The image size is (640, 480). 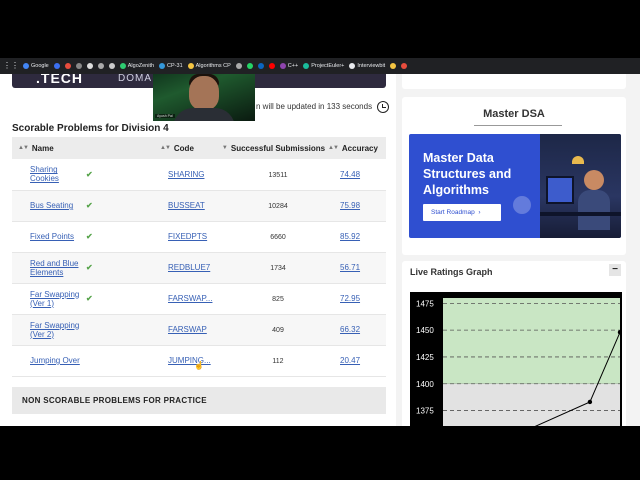 What do you see at coordinates (371, 66) in the screenshot?
I see `bookmark-label: Interviewbit` at bounding box center [371, 66].